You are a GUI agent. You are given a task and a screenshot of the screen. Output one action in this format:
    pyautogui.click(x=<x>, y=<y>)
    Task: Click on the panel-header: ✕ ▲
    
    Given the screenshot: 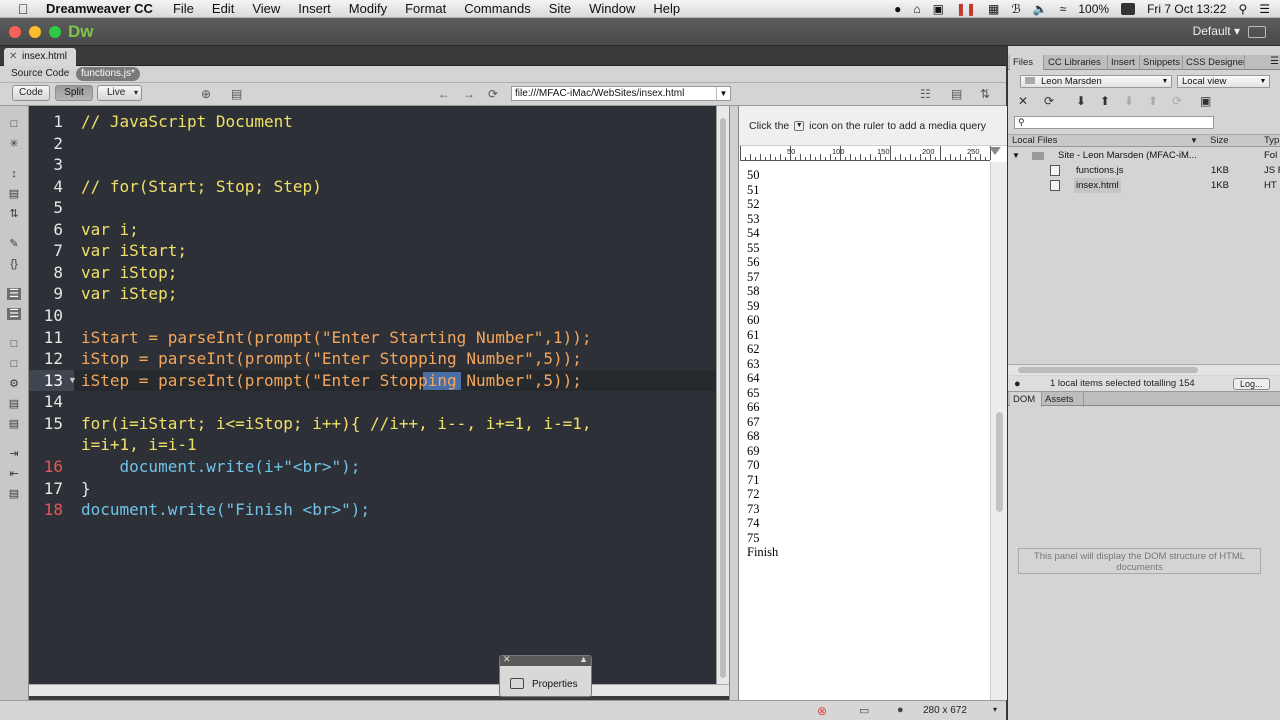 What is the action you would take?
    pyautogui.click(x=545, y=660)
    